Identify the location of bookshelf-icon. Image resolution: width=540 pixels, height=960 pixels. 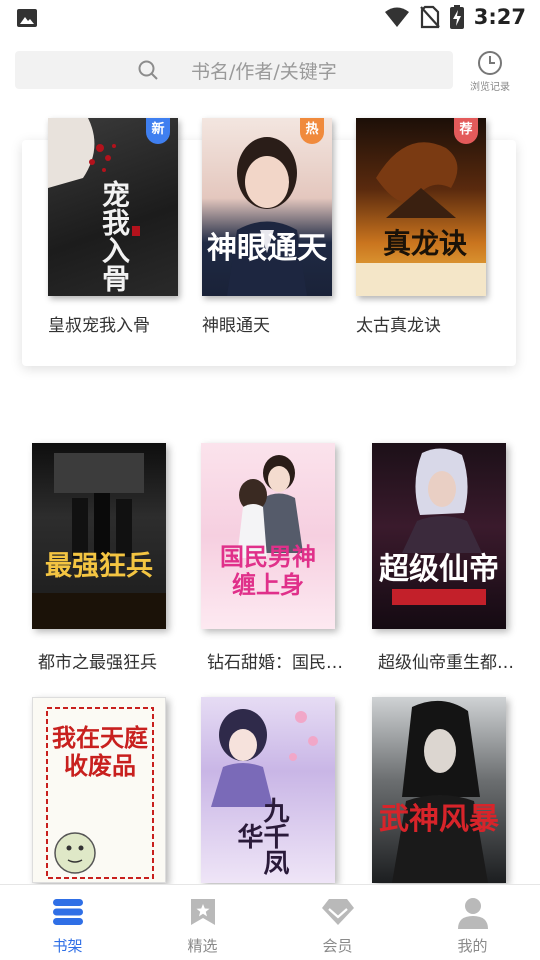
(67, 912).